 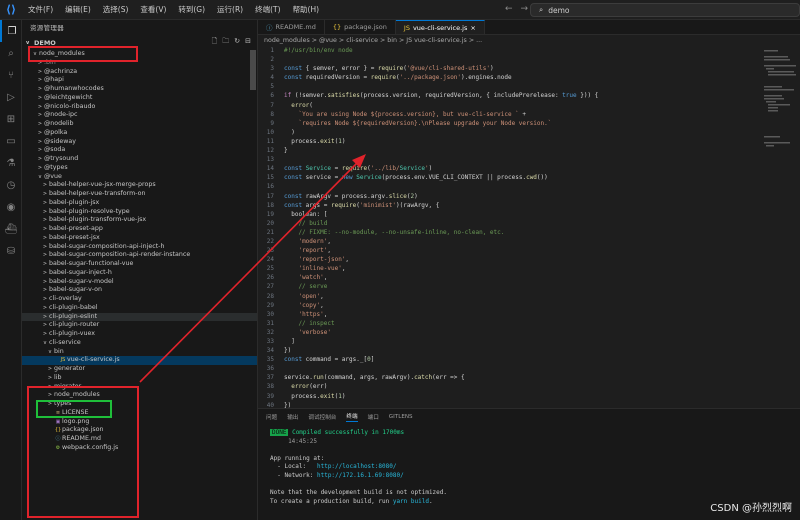 What do you see at coordinates (139, 194) in the screenshot?
I see `tree-folder: > babel-helper-vue-transform-on` at bounding box center [139, 194].